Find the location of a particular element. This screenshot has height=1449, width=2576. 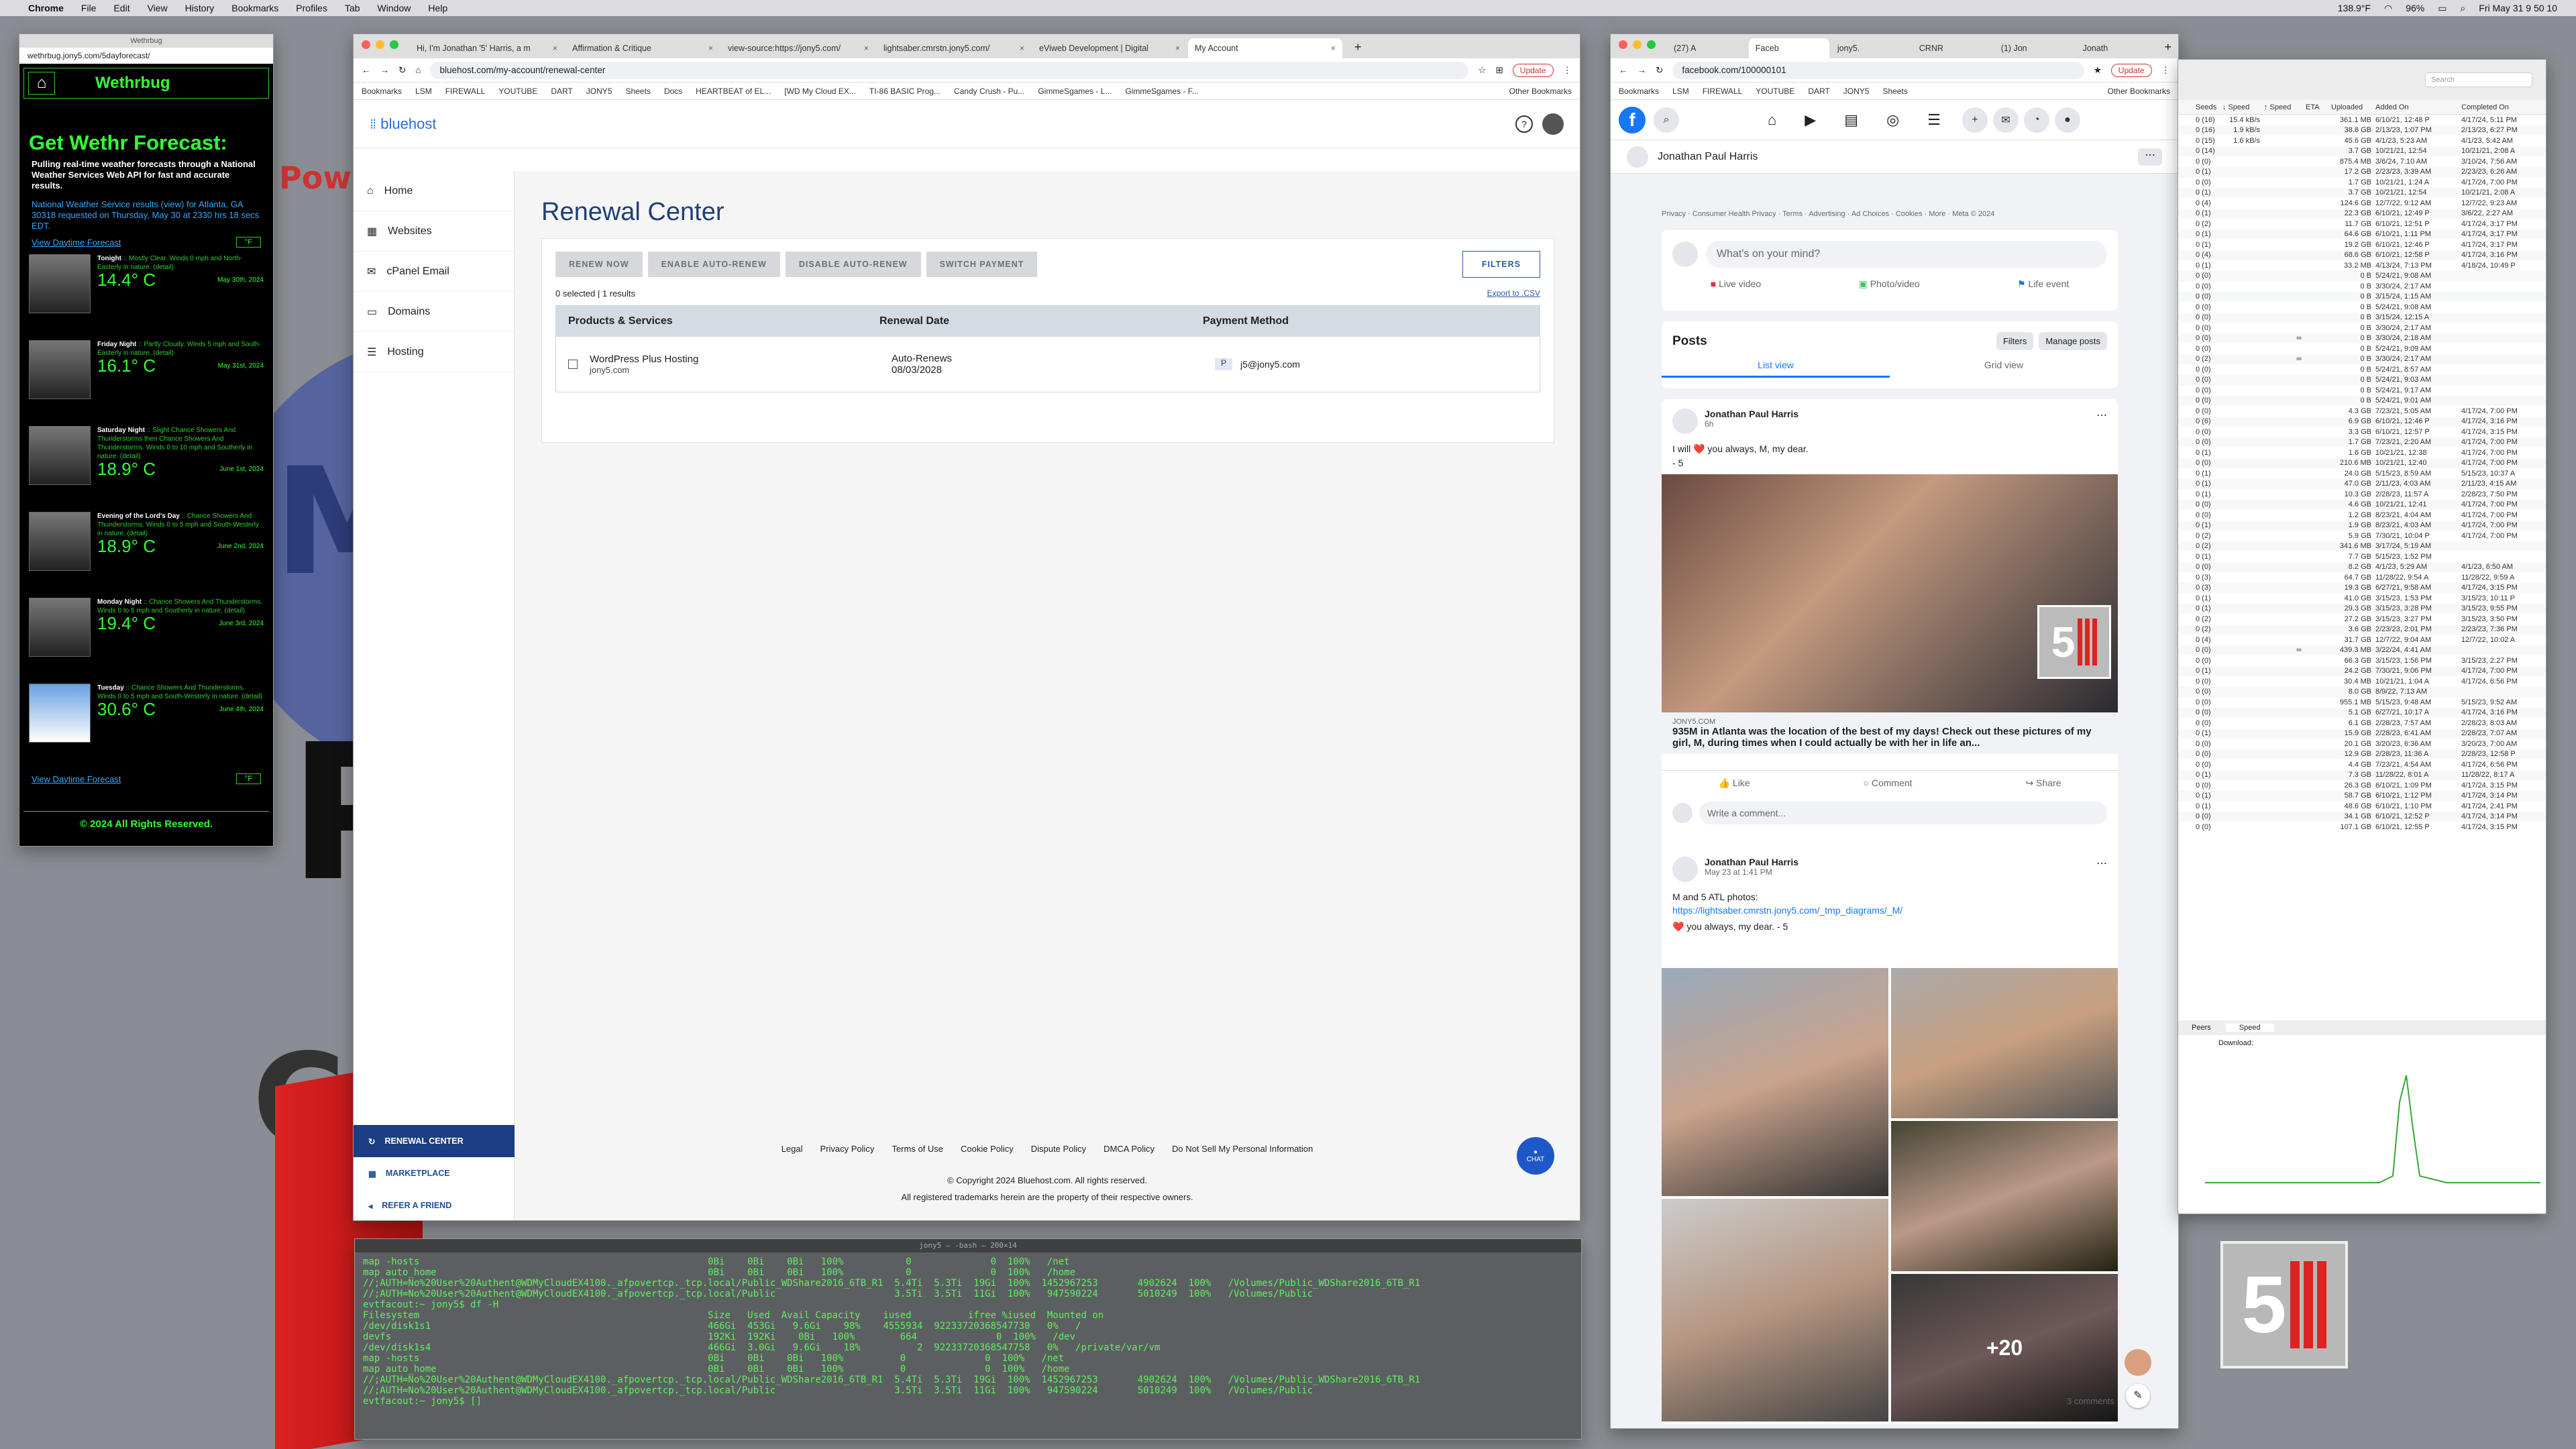

search-icon: ⌕ is located at coordinates (2462, 8).